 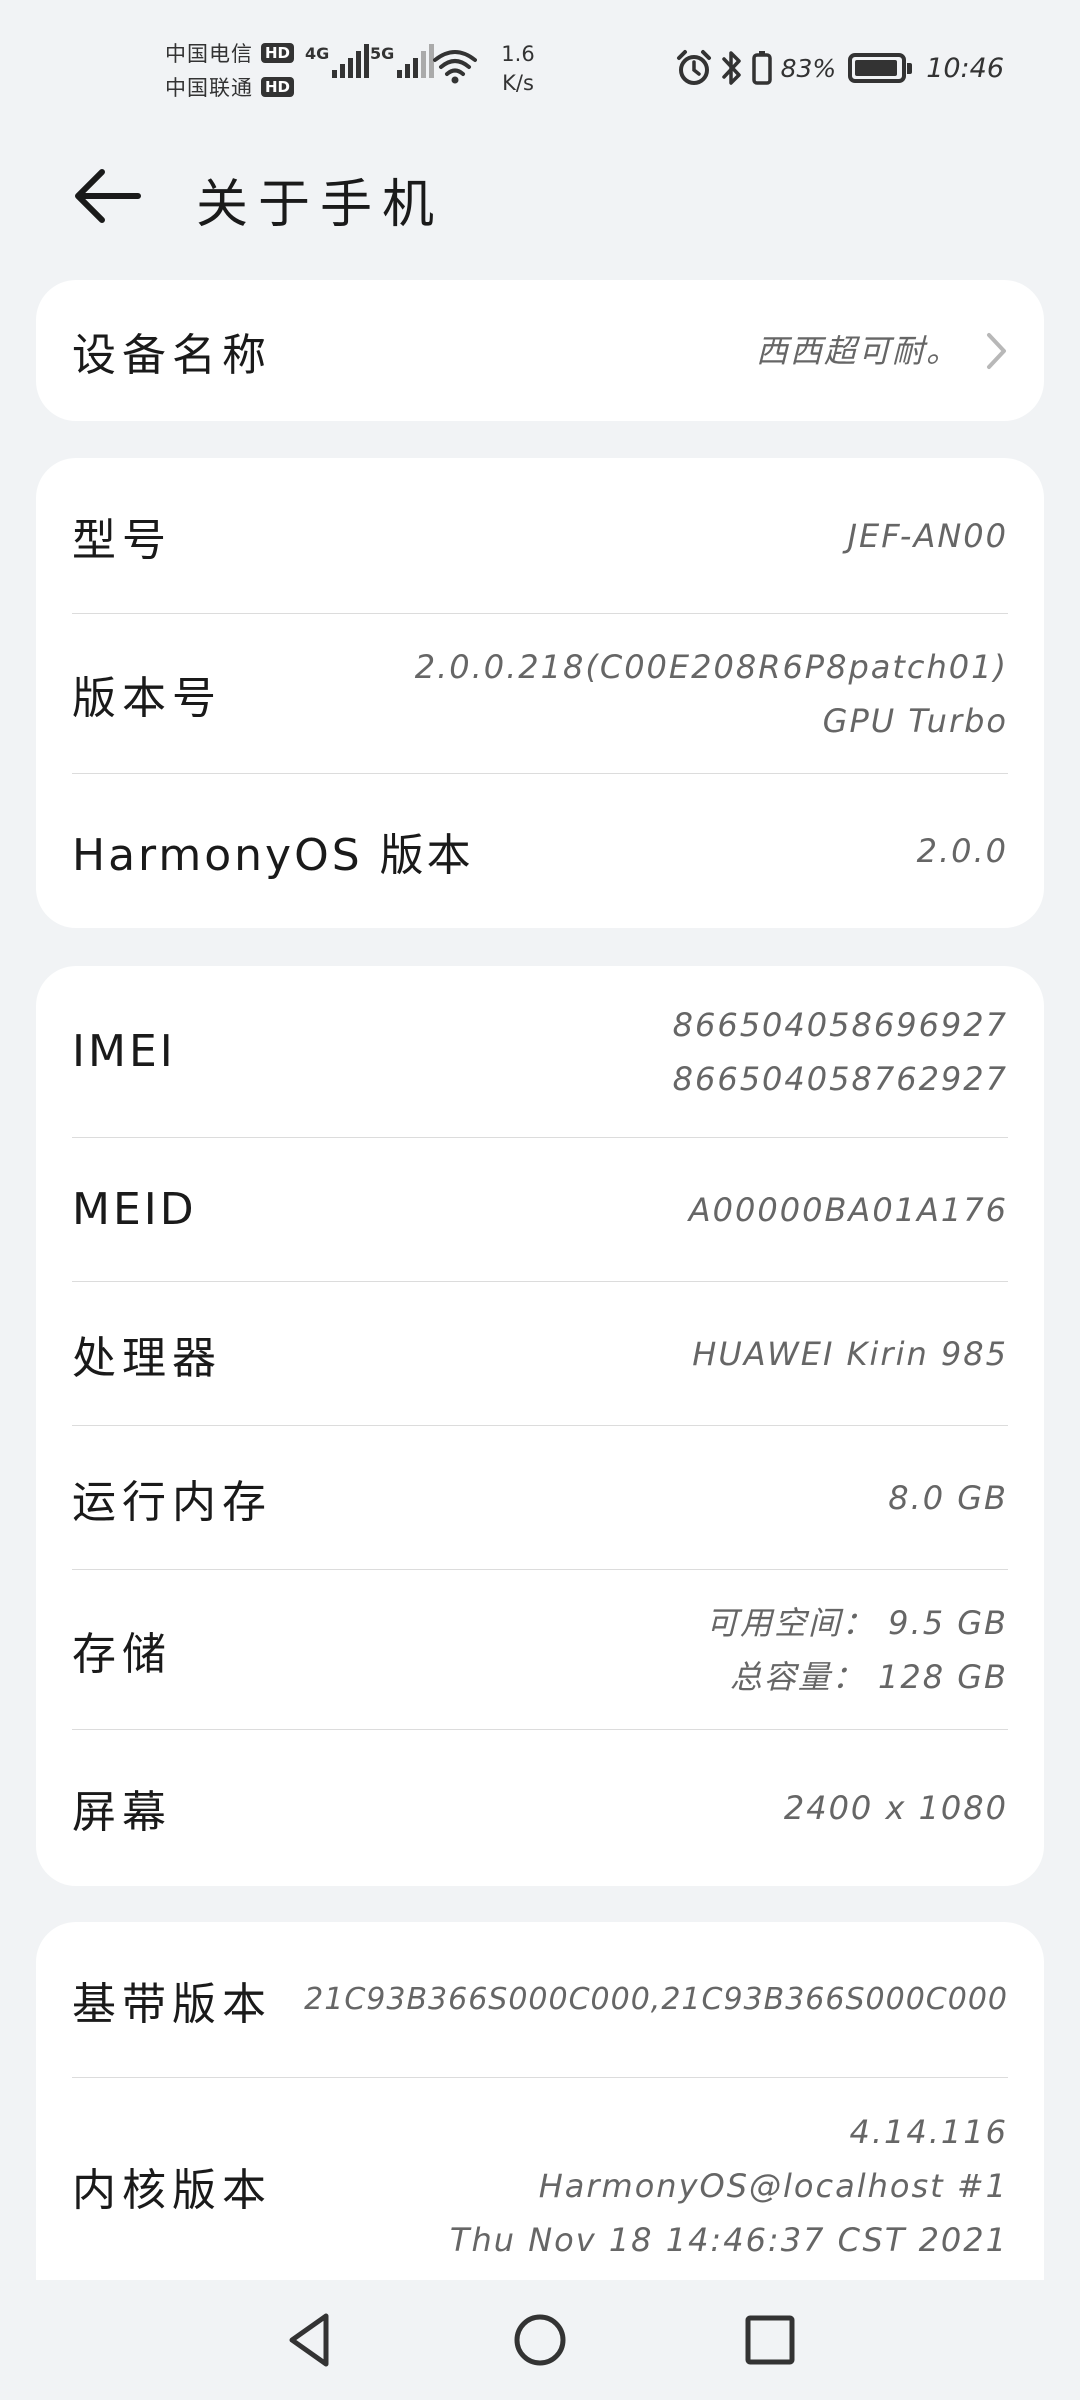 What do you see at coordinates (850, 1353) in the screenshot?
I see `processor-value: HUAWEI Kirin 985` at bounding box center [850, 1353].